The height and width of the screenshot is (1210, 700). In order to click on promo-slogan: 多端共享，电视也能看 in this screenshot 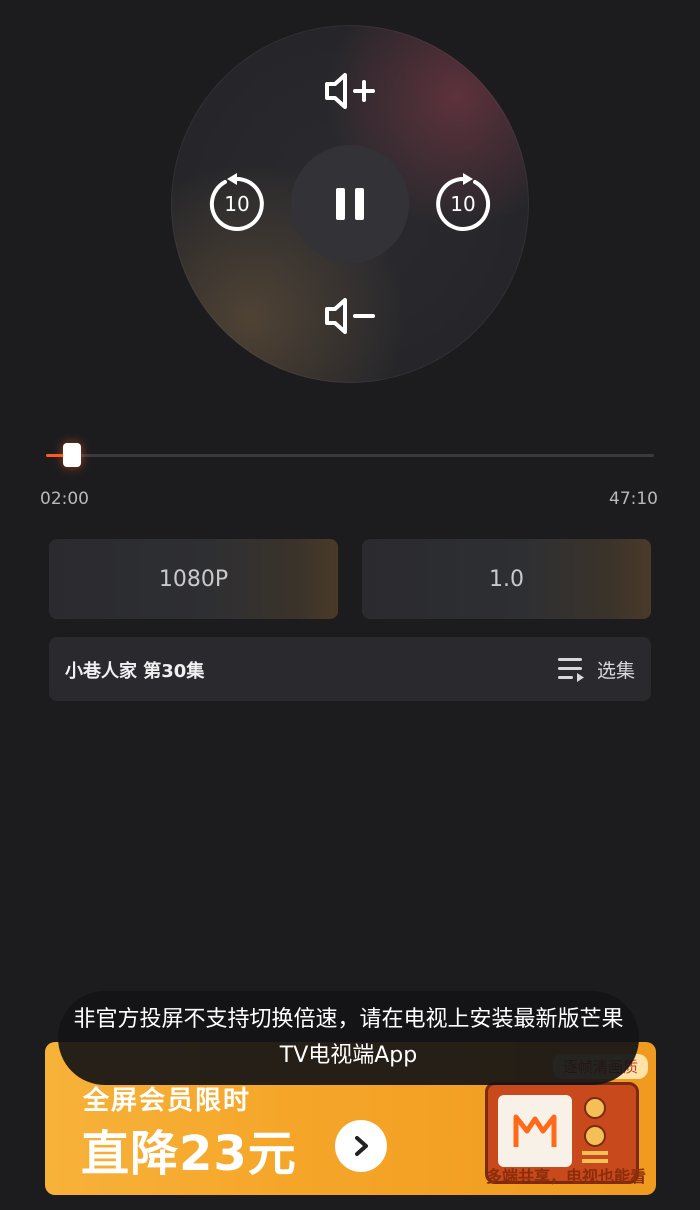, I will do `click(565, 1176)`.